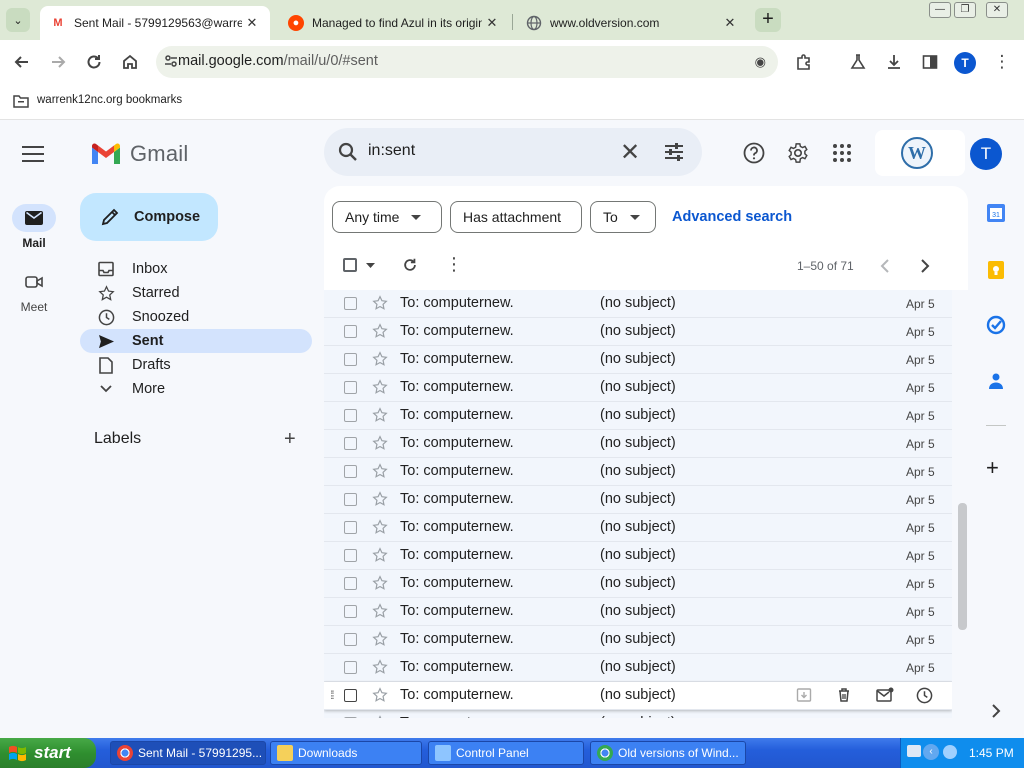 Image resolution: width=1024 pixels, height=768 pixels. What do you see at coordinates (798, 153) in the screenshot?
I see `settings-gear-icon` at bounding box center [798, 153].